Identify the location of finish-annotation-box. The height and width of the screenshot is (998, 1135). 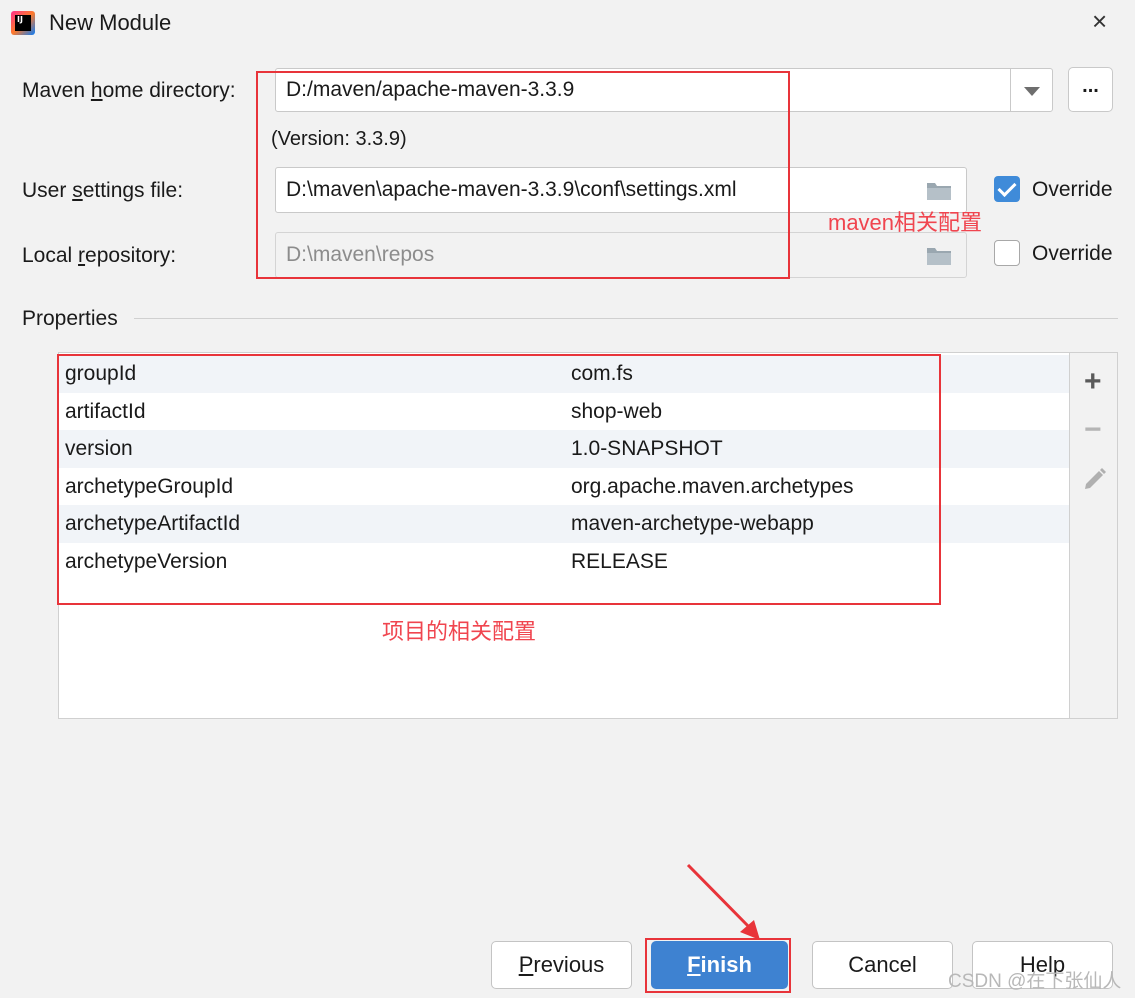
(718, 965).